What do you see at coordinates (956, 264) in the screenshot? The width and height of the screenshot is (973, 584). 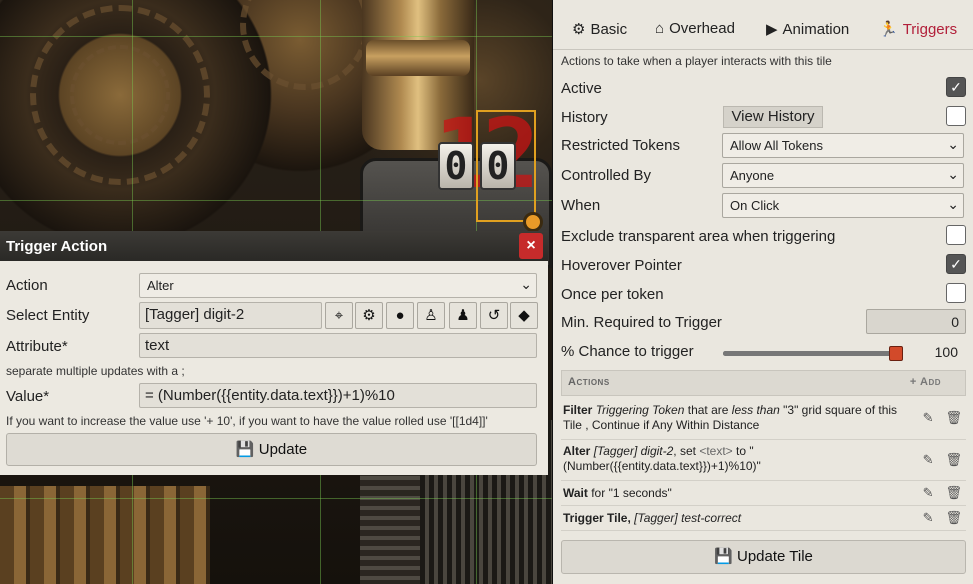 I see `hover-checkbox: ✓` at bounding box center [956, 264].